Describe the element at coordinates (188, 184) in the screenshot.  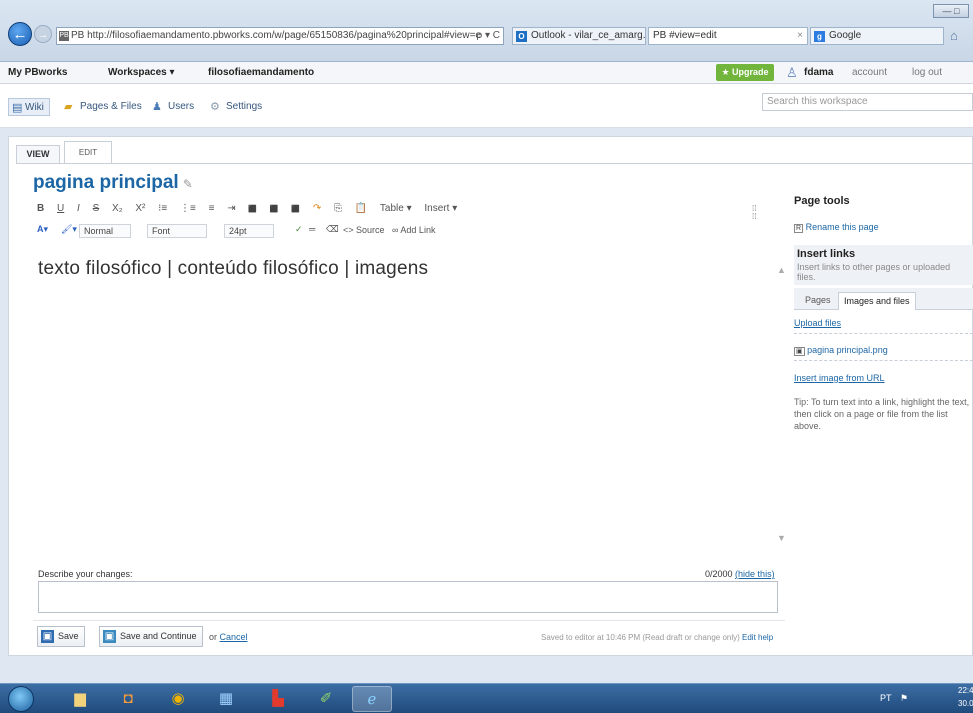
I see `pencil-icon: ✎` at that location.